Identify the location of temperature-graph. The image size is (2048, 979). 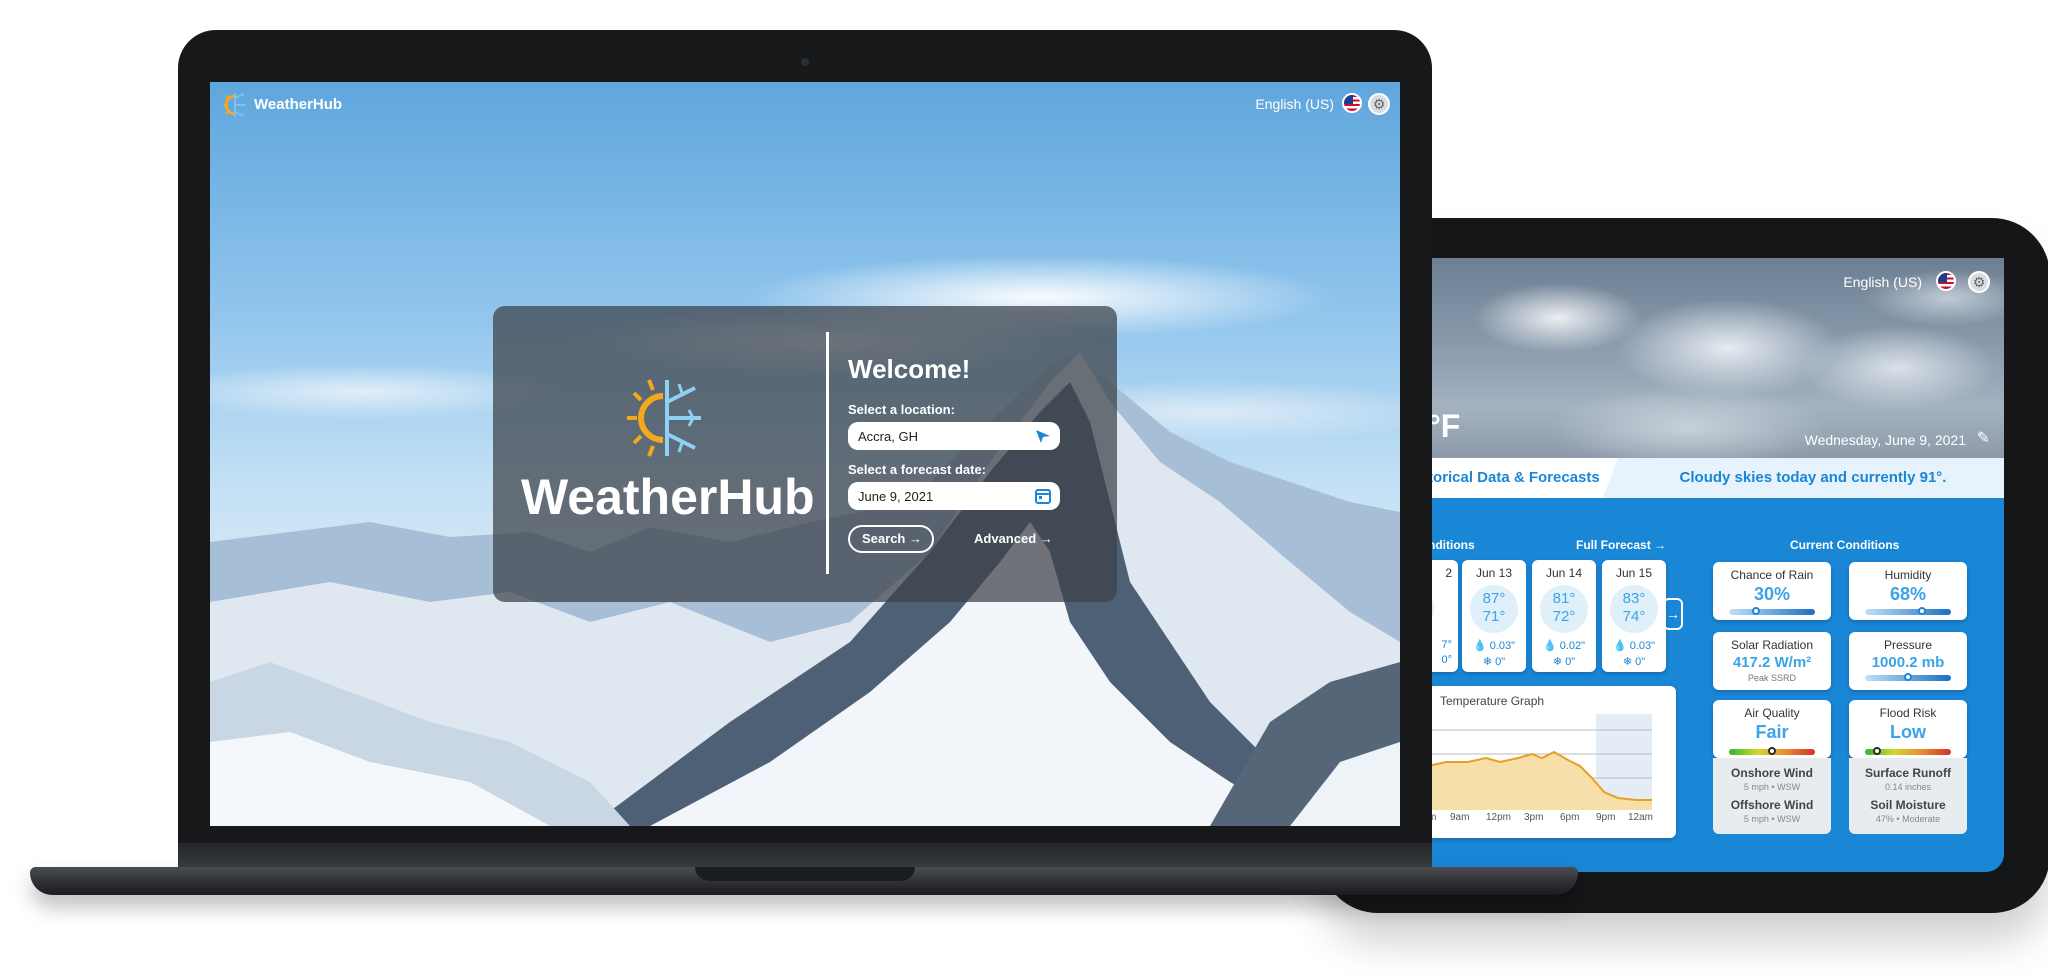
(1540, 762).